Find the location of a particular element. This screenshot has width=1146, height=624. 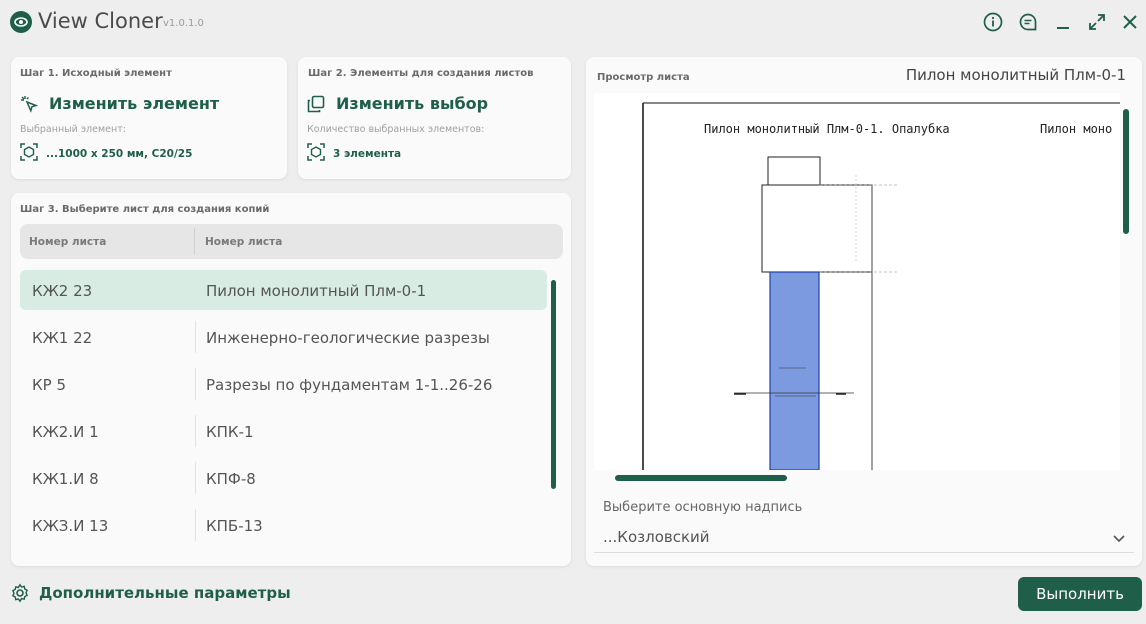

cursor-click-icon is located at coordinates (29, 104).